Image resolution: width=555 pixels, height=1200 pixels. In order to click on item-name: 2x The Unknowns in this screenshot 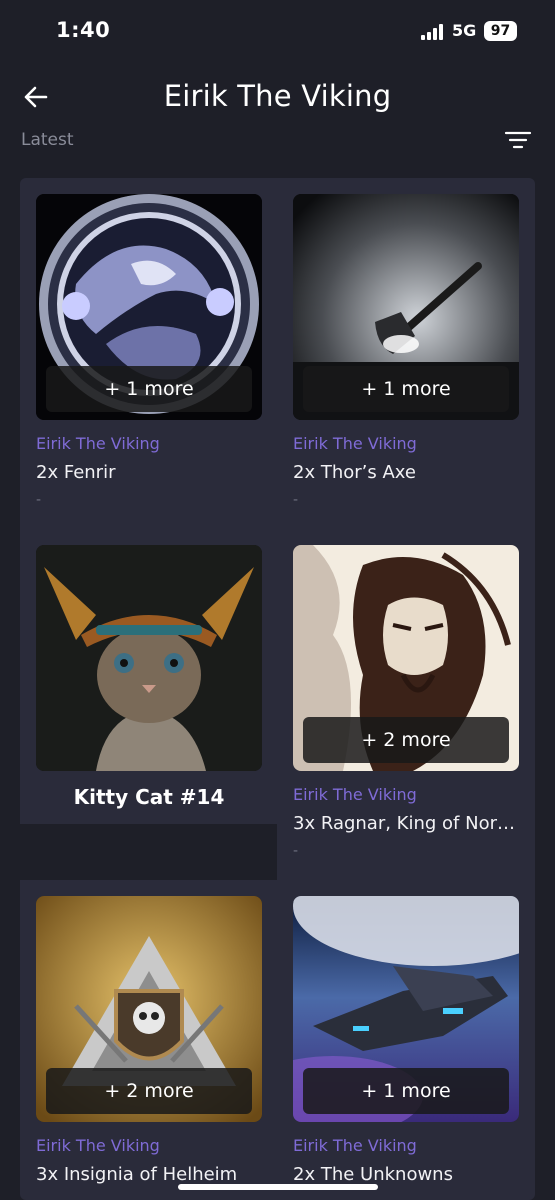, I will do `click(373, 1174)`.